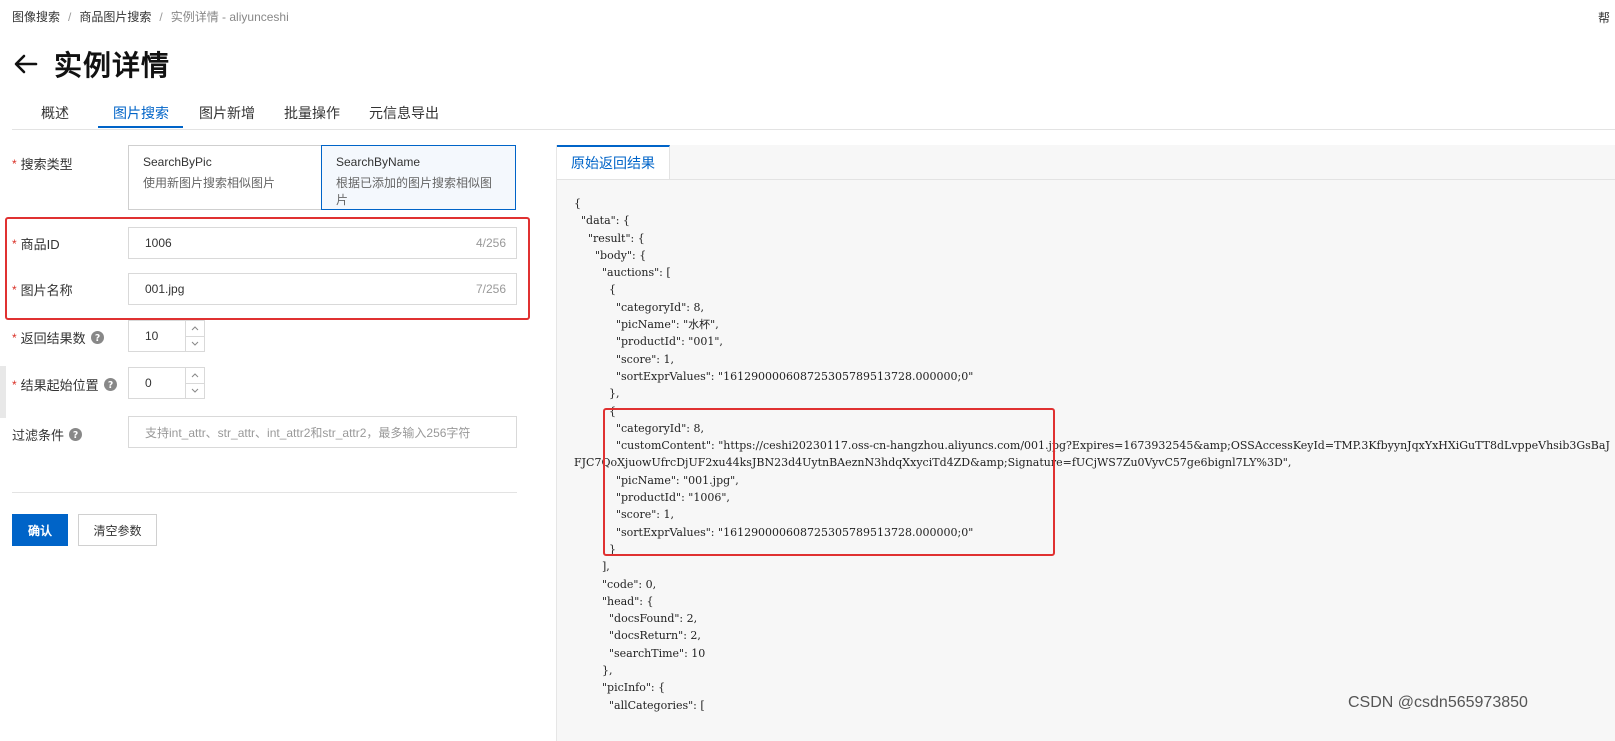 This screenshot has height=741, width=1615. Describe the element at coordinates (592, 567) in the screenshot. I see `json-line: ],` at that location.